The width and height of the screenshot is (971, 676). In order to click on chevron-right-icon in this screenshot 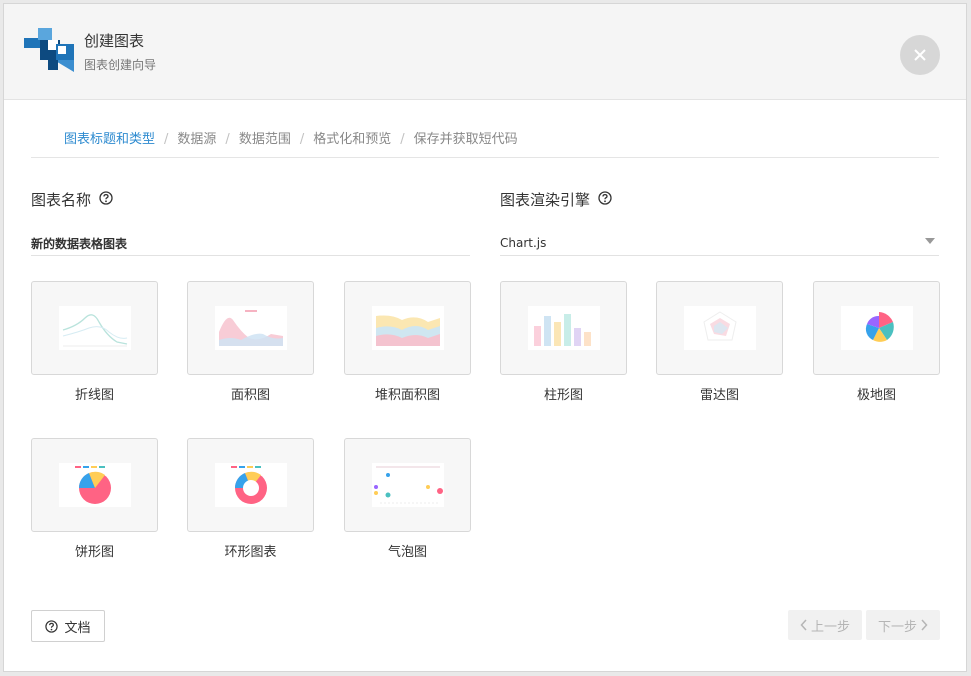, I will do `click(924, 625)`.